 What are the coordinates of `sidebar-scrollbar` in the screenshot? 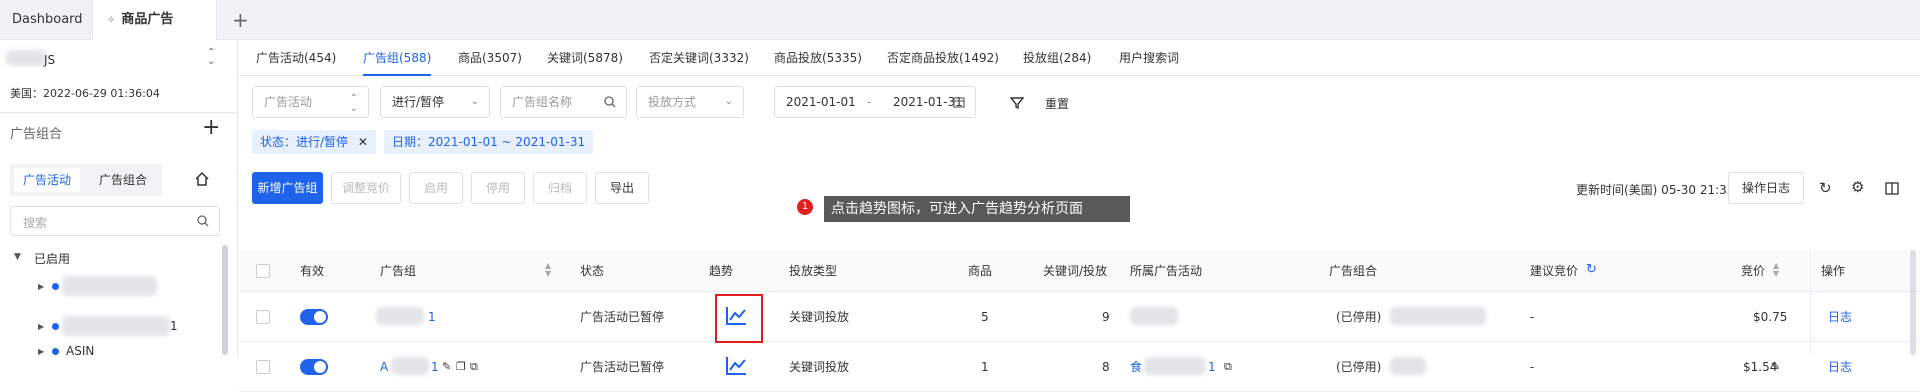 It's located at (225, 300).